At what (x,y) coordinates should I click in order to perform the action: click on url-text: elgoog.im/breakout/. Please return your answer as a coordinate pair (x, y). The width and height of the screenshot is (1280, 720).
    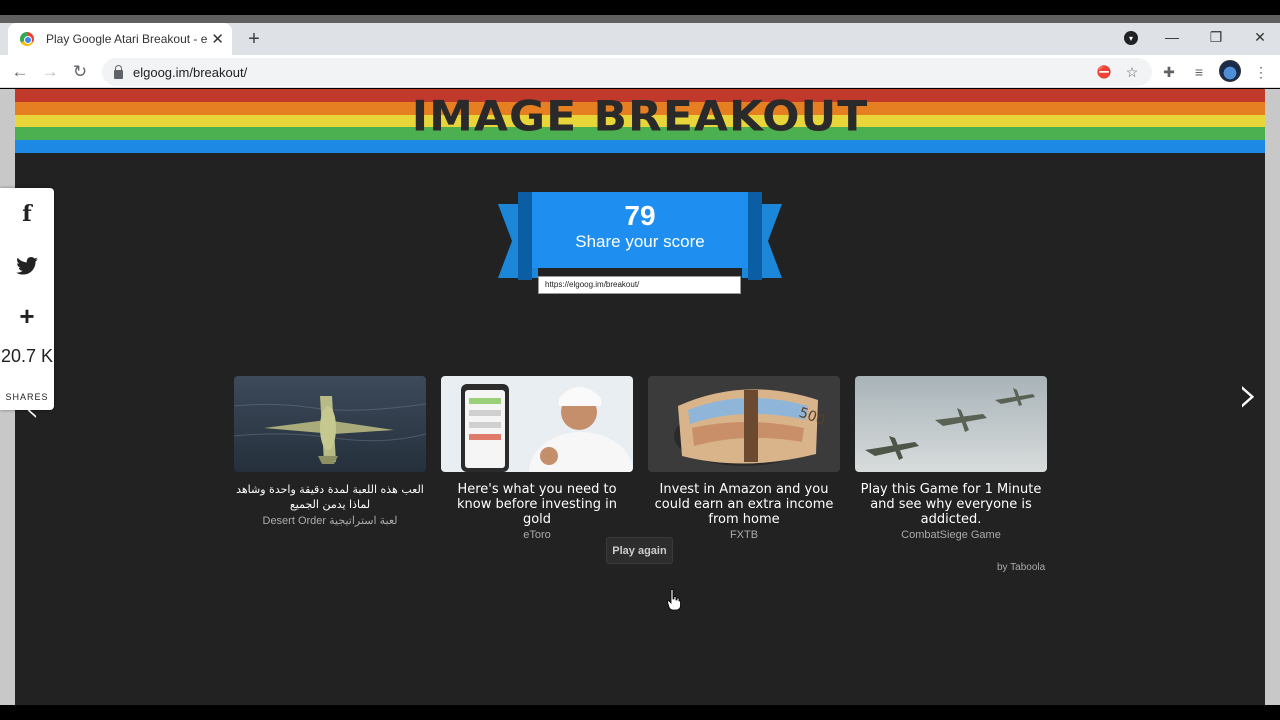
    Looking at the image, I should click on (190, 72).